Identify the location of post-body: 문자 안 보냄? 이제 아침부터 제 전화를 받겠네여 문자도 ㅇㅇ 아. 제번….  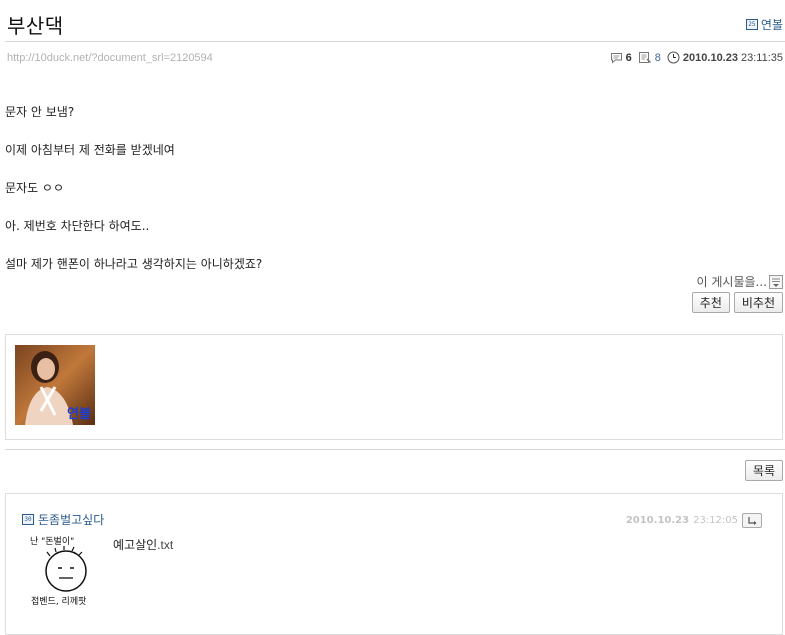
(133, 198).